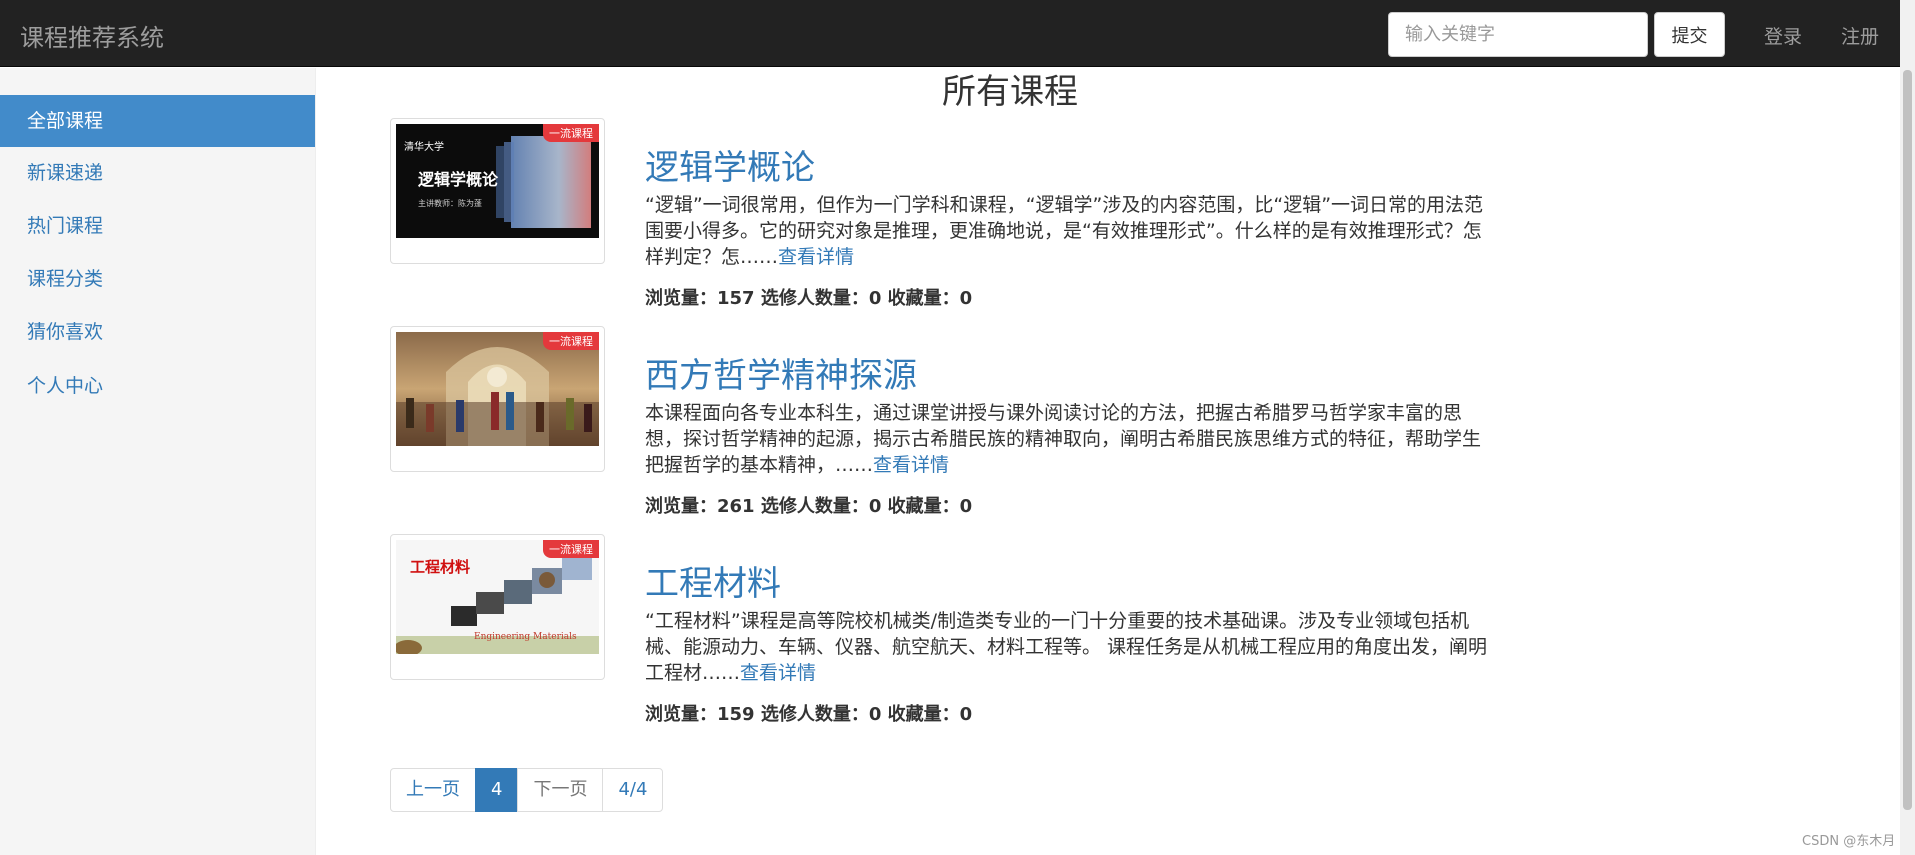 The height and width of the screenshot is (855, 1915). I want to click on thumb-subtitle: 主讲教师：陈为蓬, so click(450, 203).